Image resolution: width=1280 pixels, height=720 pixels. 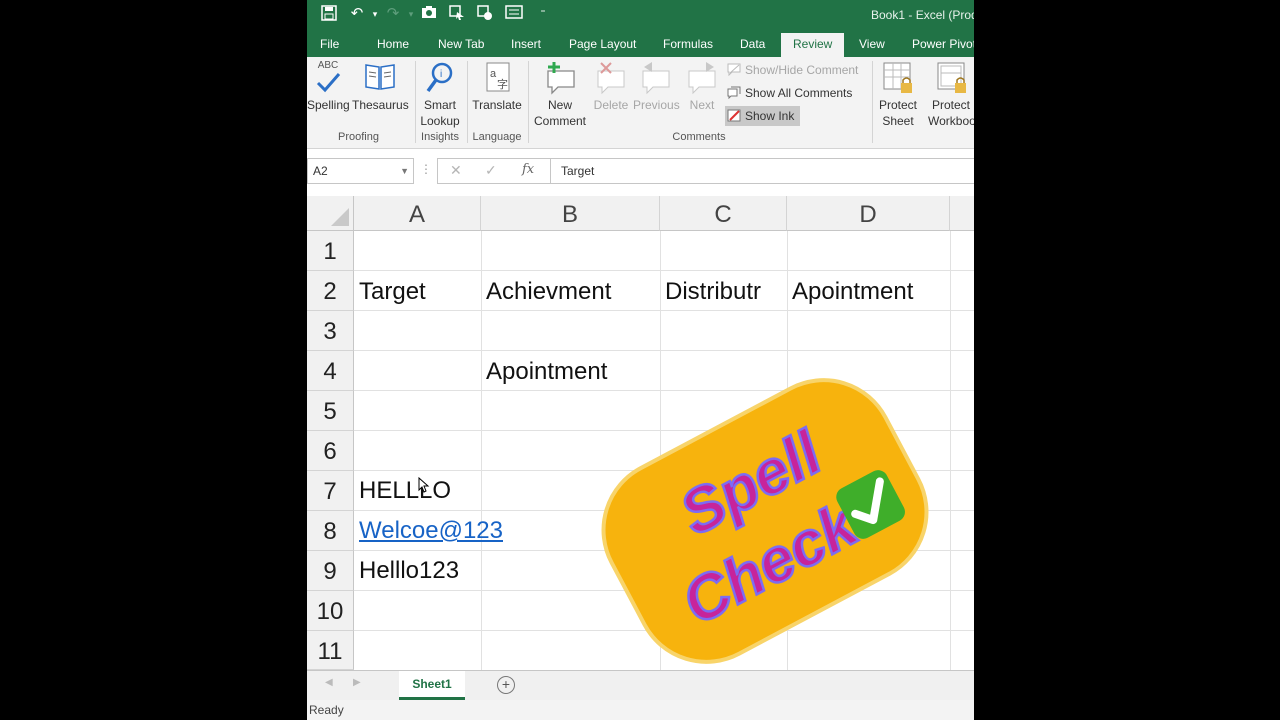 What do you see at coordinates (328, 65) in the screenshot?
I see `abc-label: ABC` at bounding box center [328, 65].